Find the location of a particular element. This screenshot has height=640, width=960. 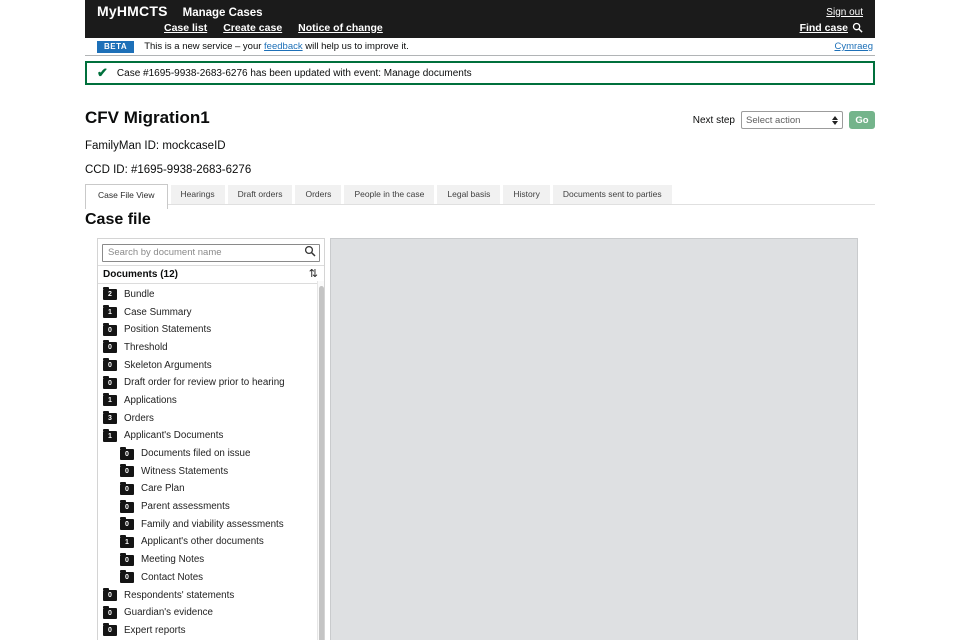

document-folder-witness-statements: 0 Witness Statements is located at coordinates (211, 471).